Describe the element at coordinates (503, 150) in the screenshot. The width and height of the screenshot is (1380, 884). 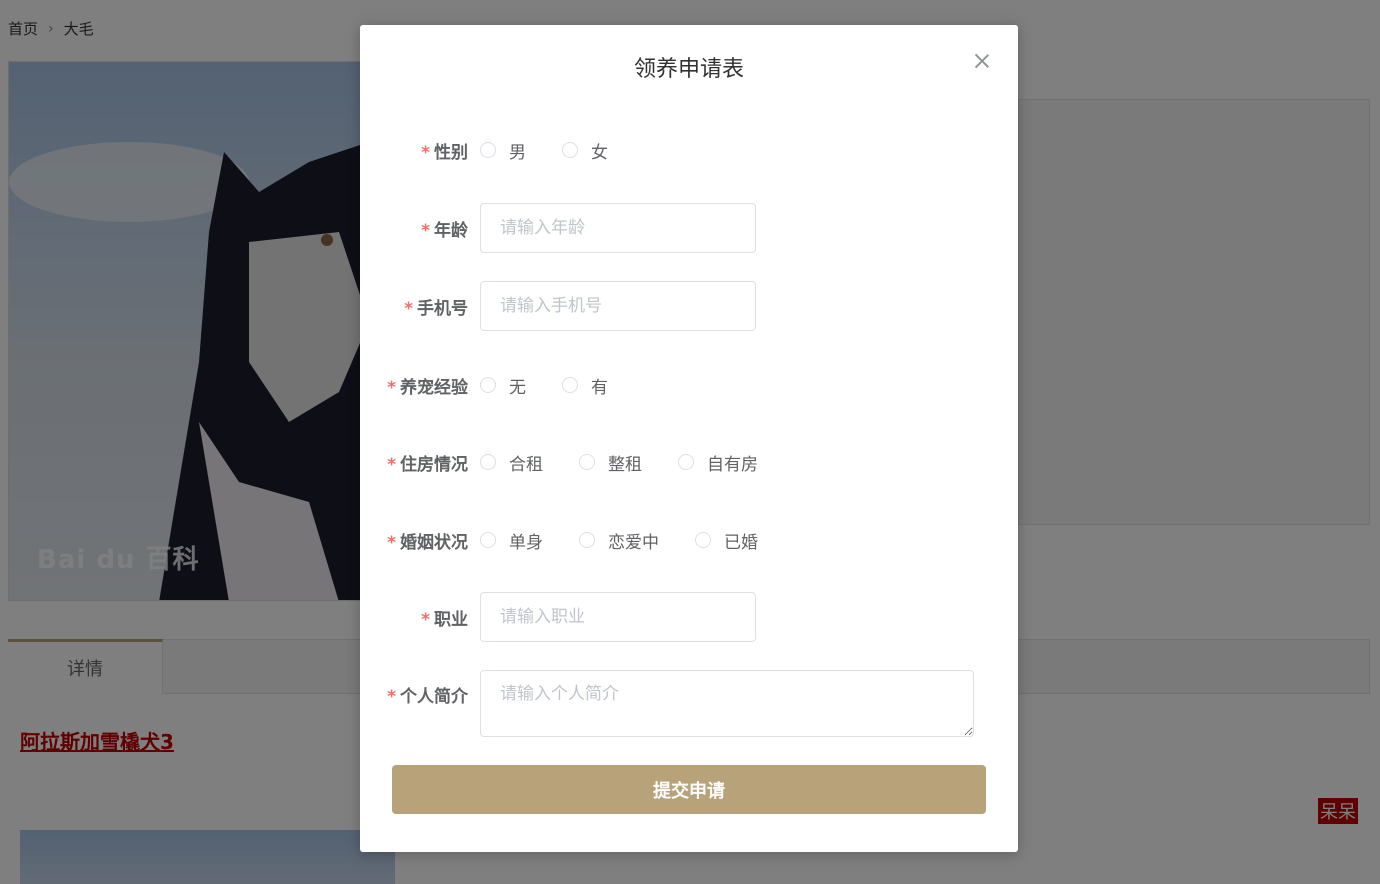
I see `gender-radio-male: 男` at that location.